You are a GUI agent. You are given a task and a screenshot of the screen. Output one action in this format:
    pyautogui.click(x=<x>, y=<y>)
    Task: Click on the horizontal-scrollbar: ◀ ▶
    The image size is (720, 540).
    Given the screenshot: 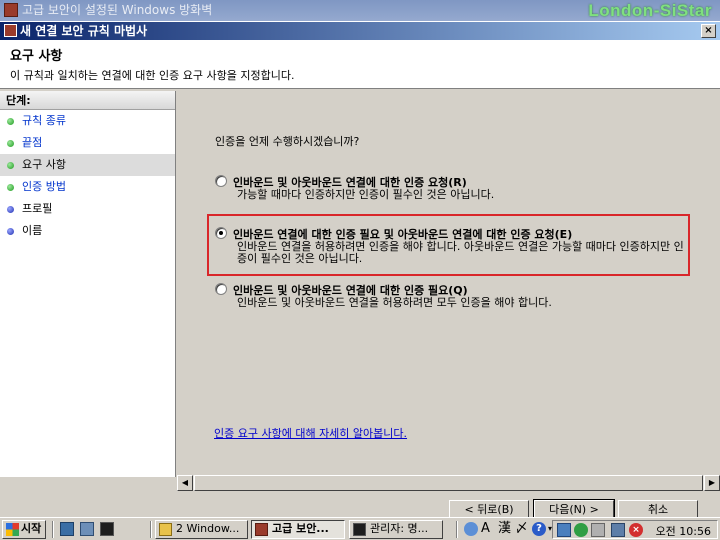 What is the action you would take?
    pyautogui.click(x=448, y=482)
    